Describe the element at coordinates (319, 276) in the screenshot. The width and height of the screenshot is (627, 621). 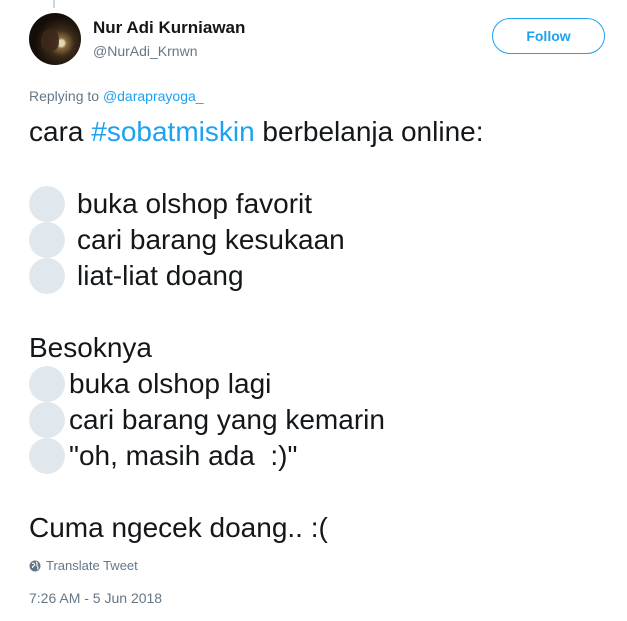
I see `list-item: liat-liat doang` at that location.